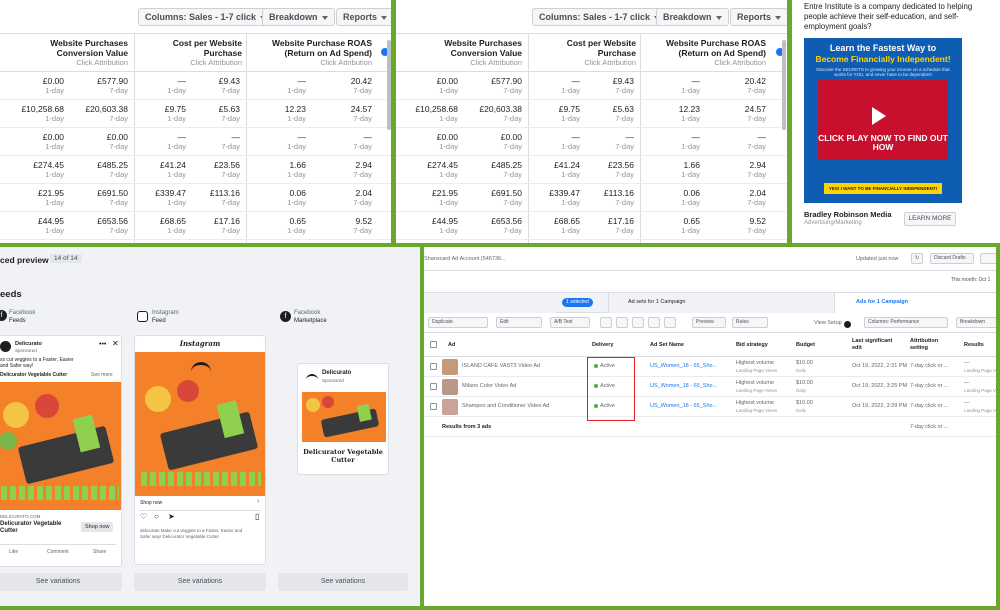 The width and height of the screenshot is (1000, 610). What do you see at coordinates (778, 17) in the screenshot?
I see `chevron-down-icon` at bounding box center [778, 17].